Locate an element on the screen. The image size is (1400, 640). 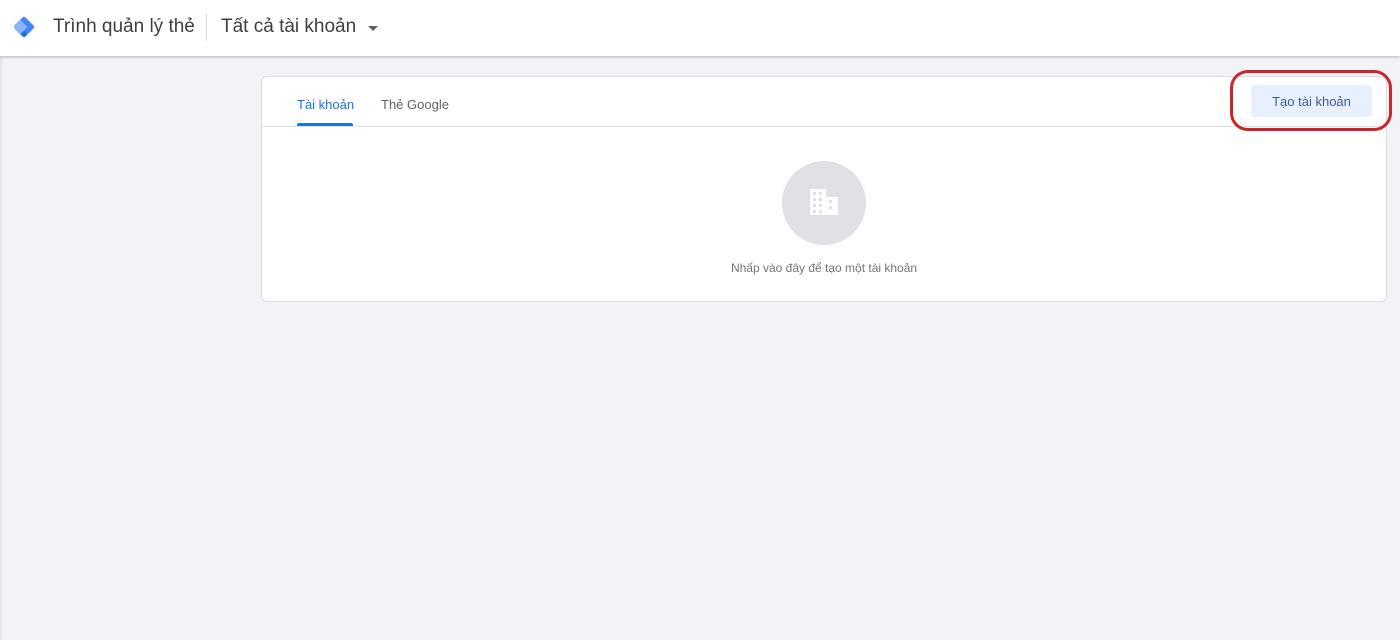
left-edge-strip is located at coordinates (1, 348).